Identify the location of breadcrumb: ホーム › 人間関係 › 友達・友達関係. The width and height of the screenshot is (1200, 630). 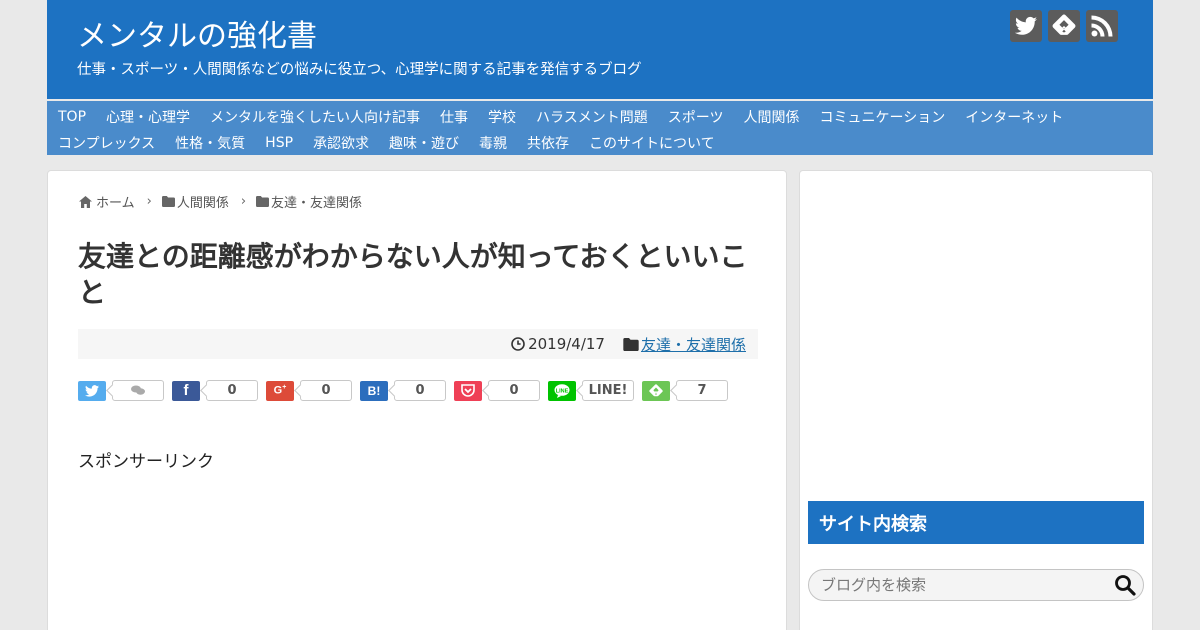
(220, 201).